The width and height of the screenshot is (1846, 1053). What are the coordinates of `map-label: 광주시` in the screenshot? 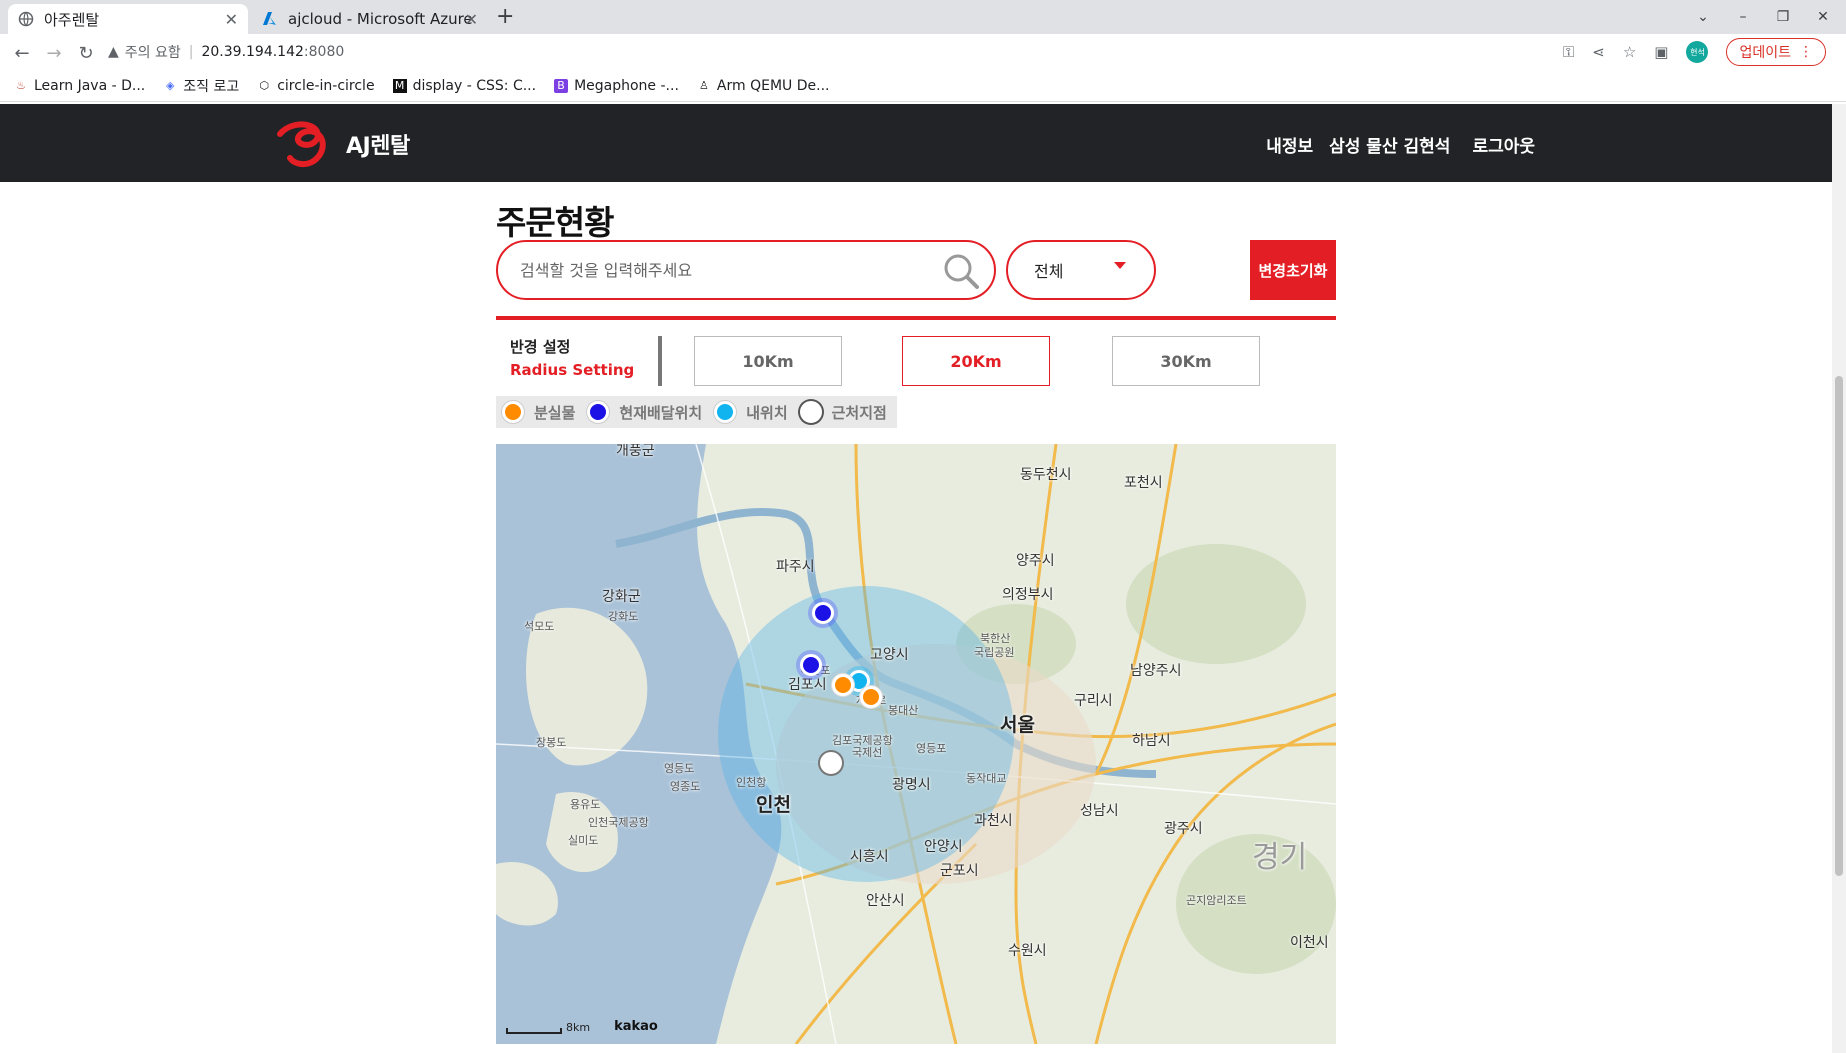 It's located at (1183, 829).